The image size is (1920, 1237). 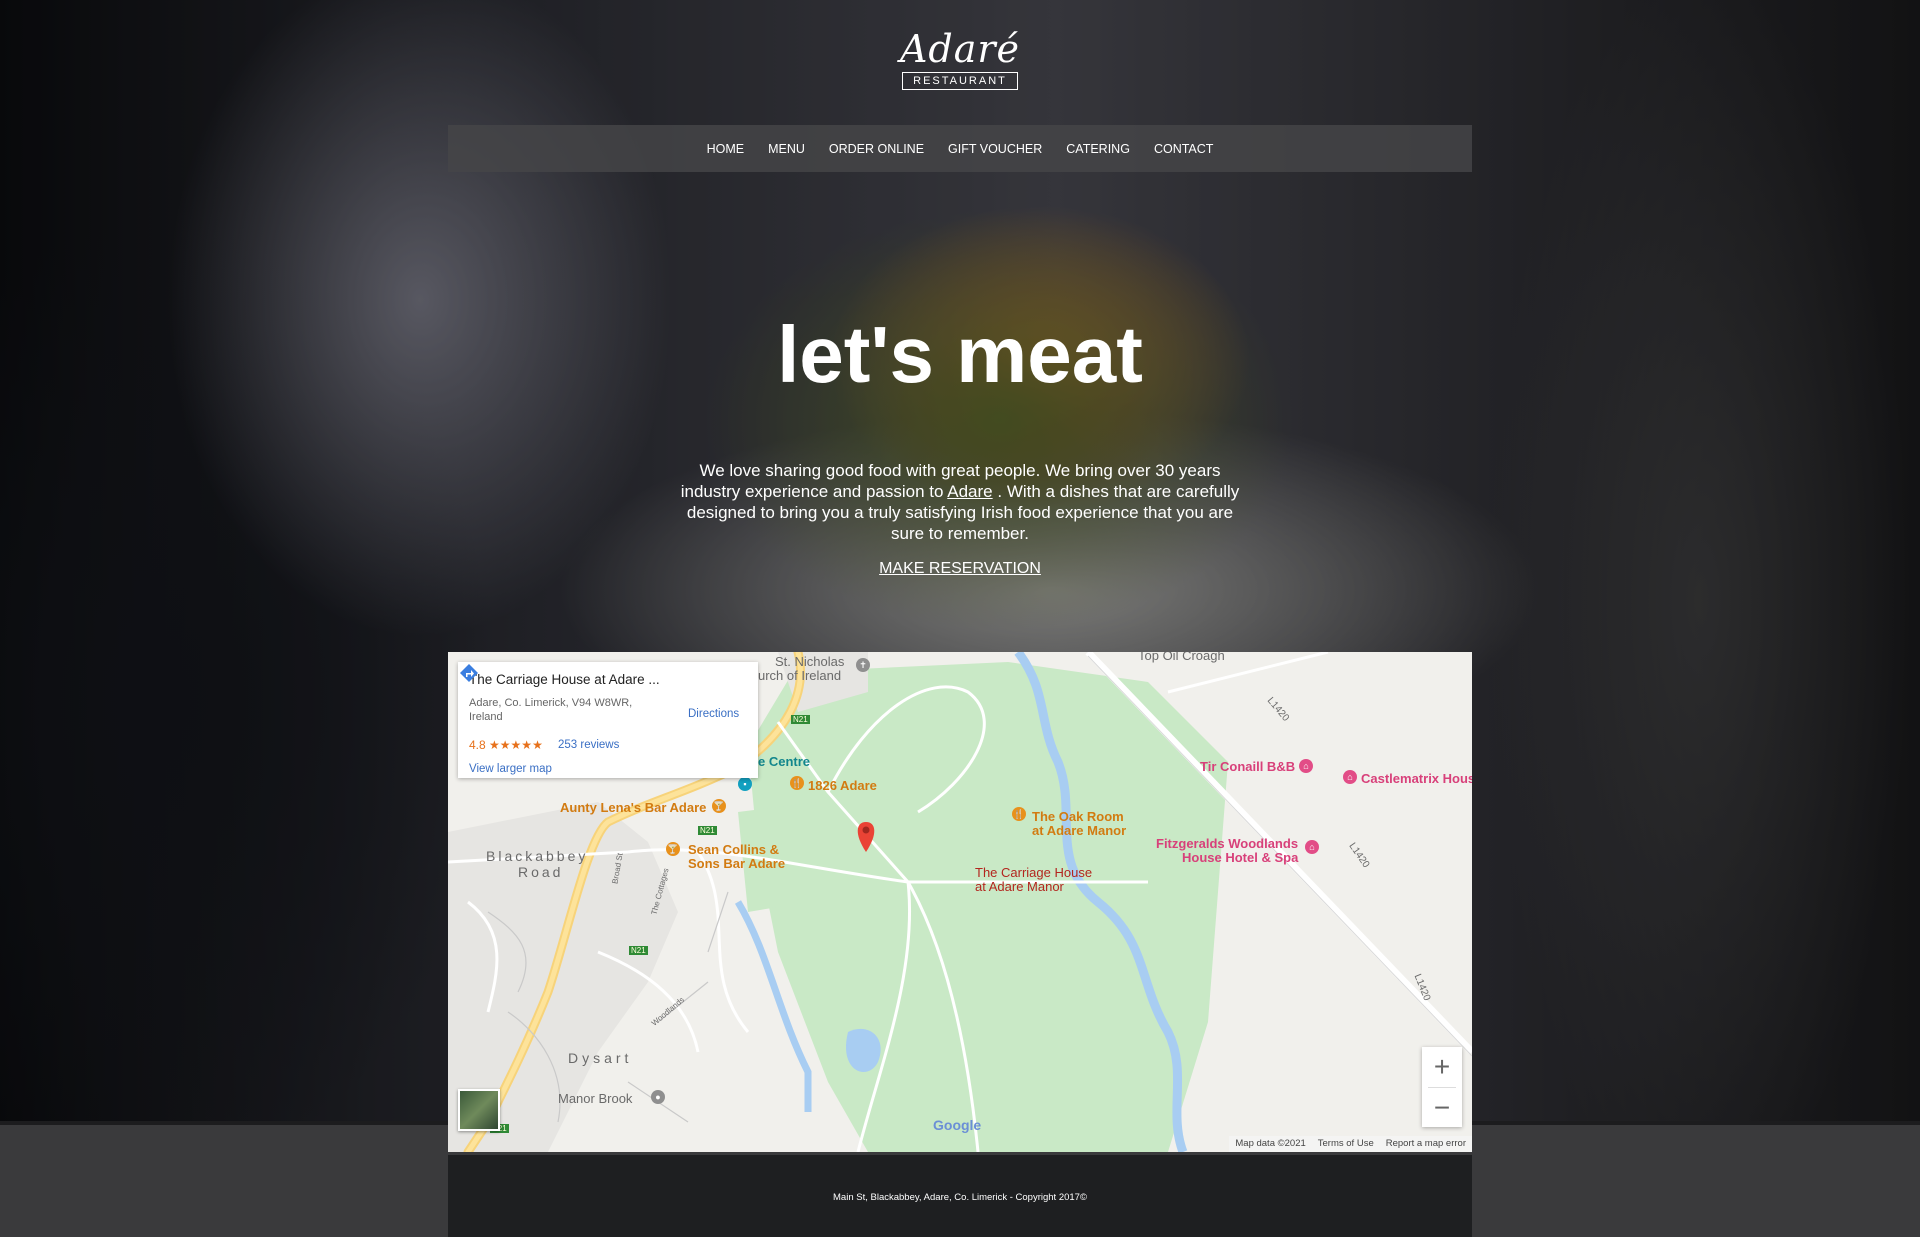 I want to click on map-data-text: Map data ©2021, so click(x=1270, y=1143).